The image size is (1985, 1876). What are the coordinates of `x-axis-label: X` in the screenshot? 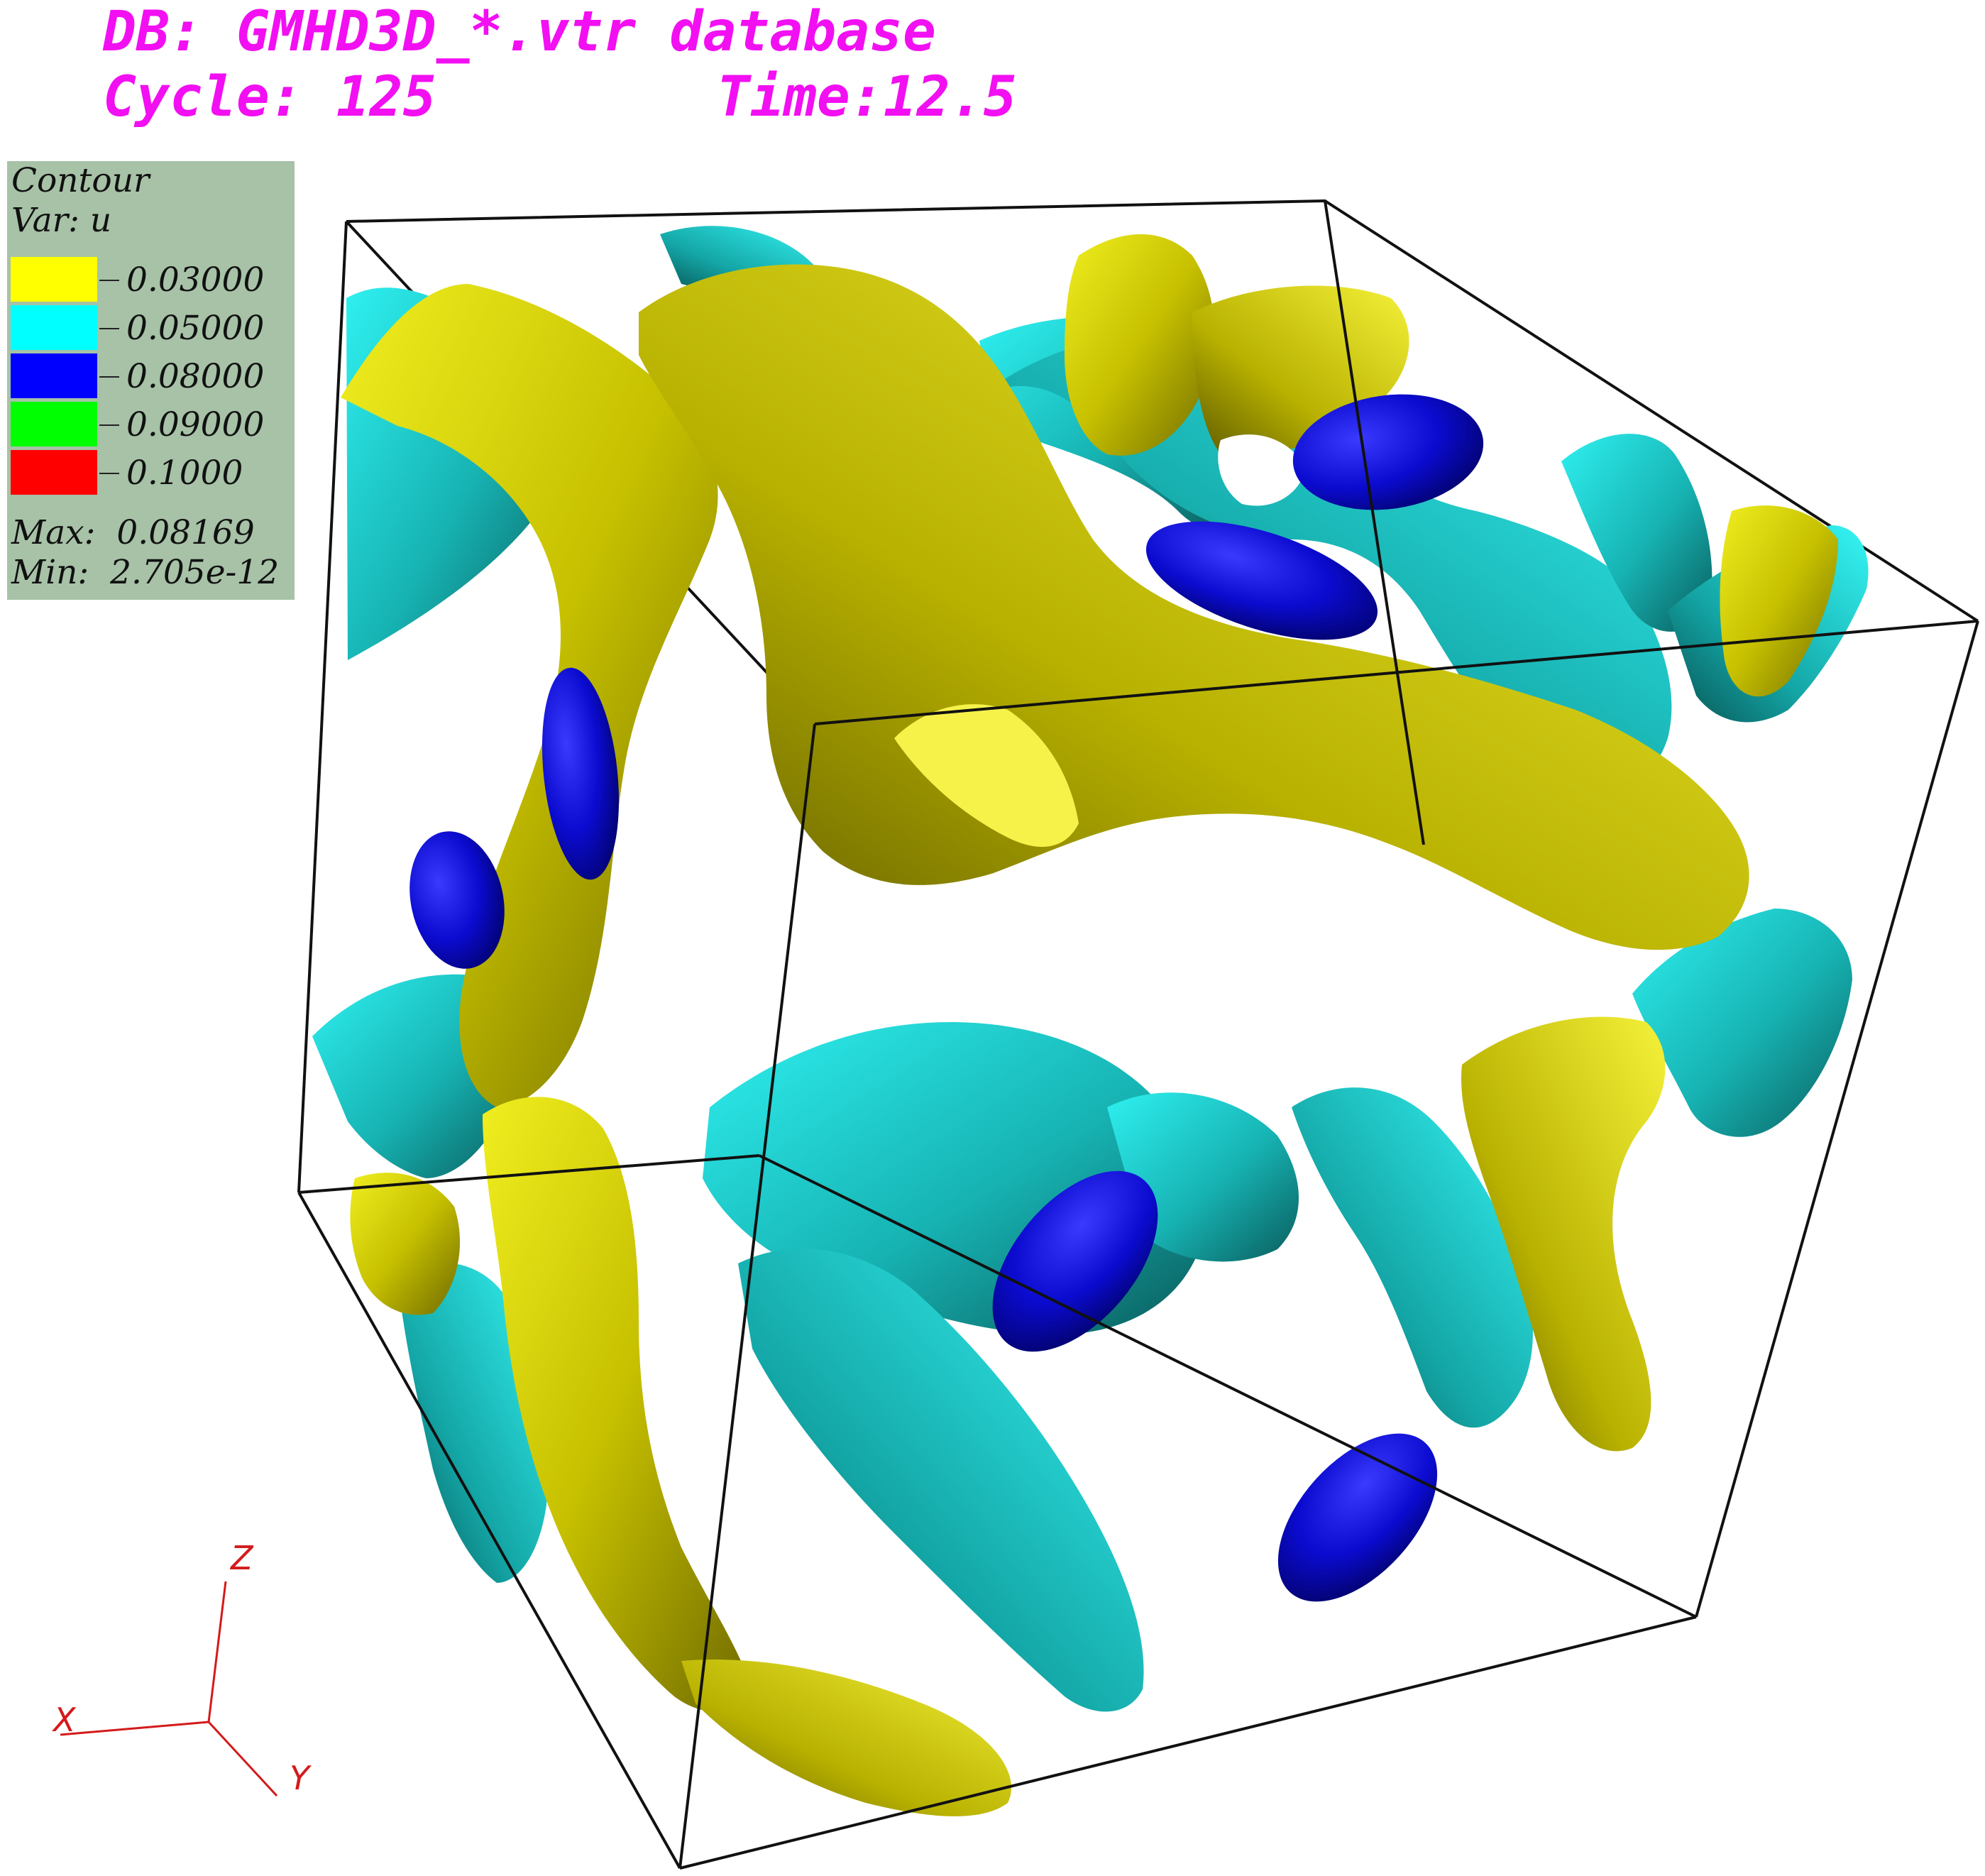 It's located at (64, 1720).